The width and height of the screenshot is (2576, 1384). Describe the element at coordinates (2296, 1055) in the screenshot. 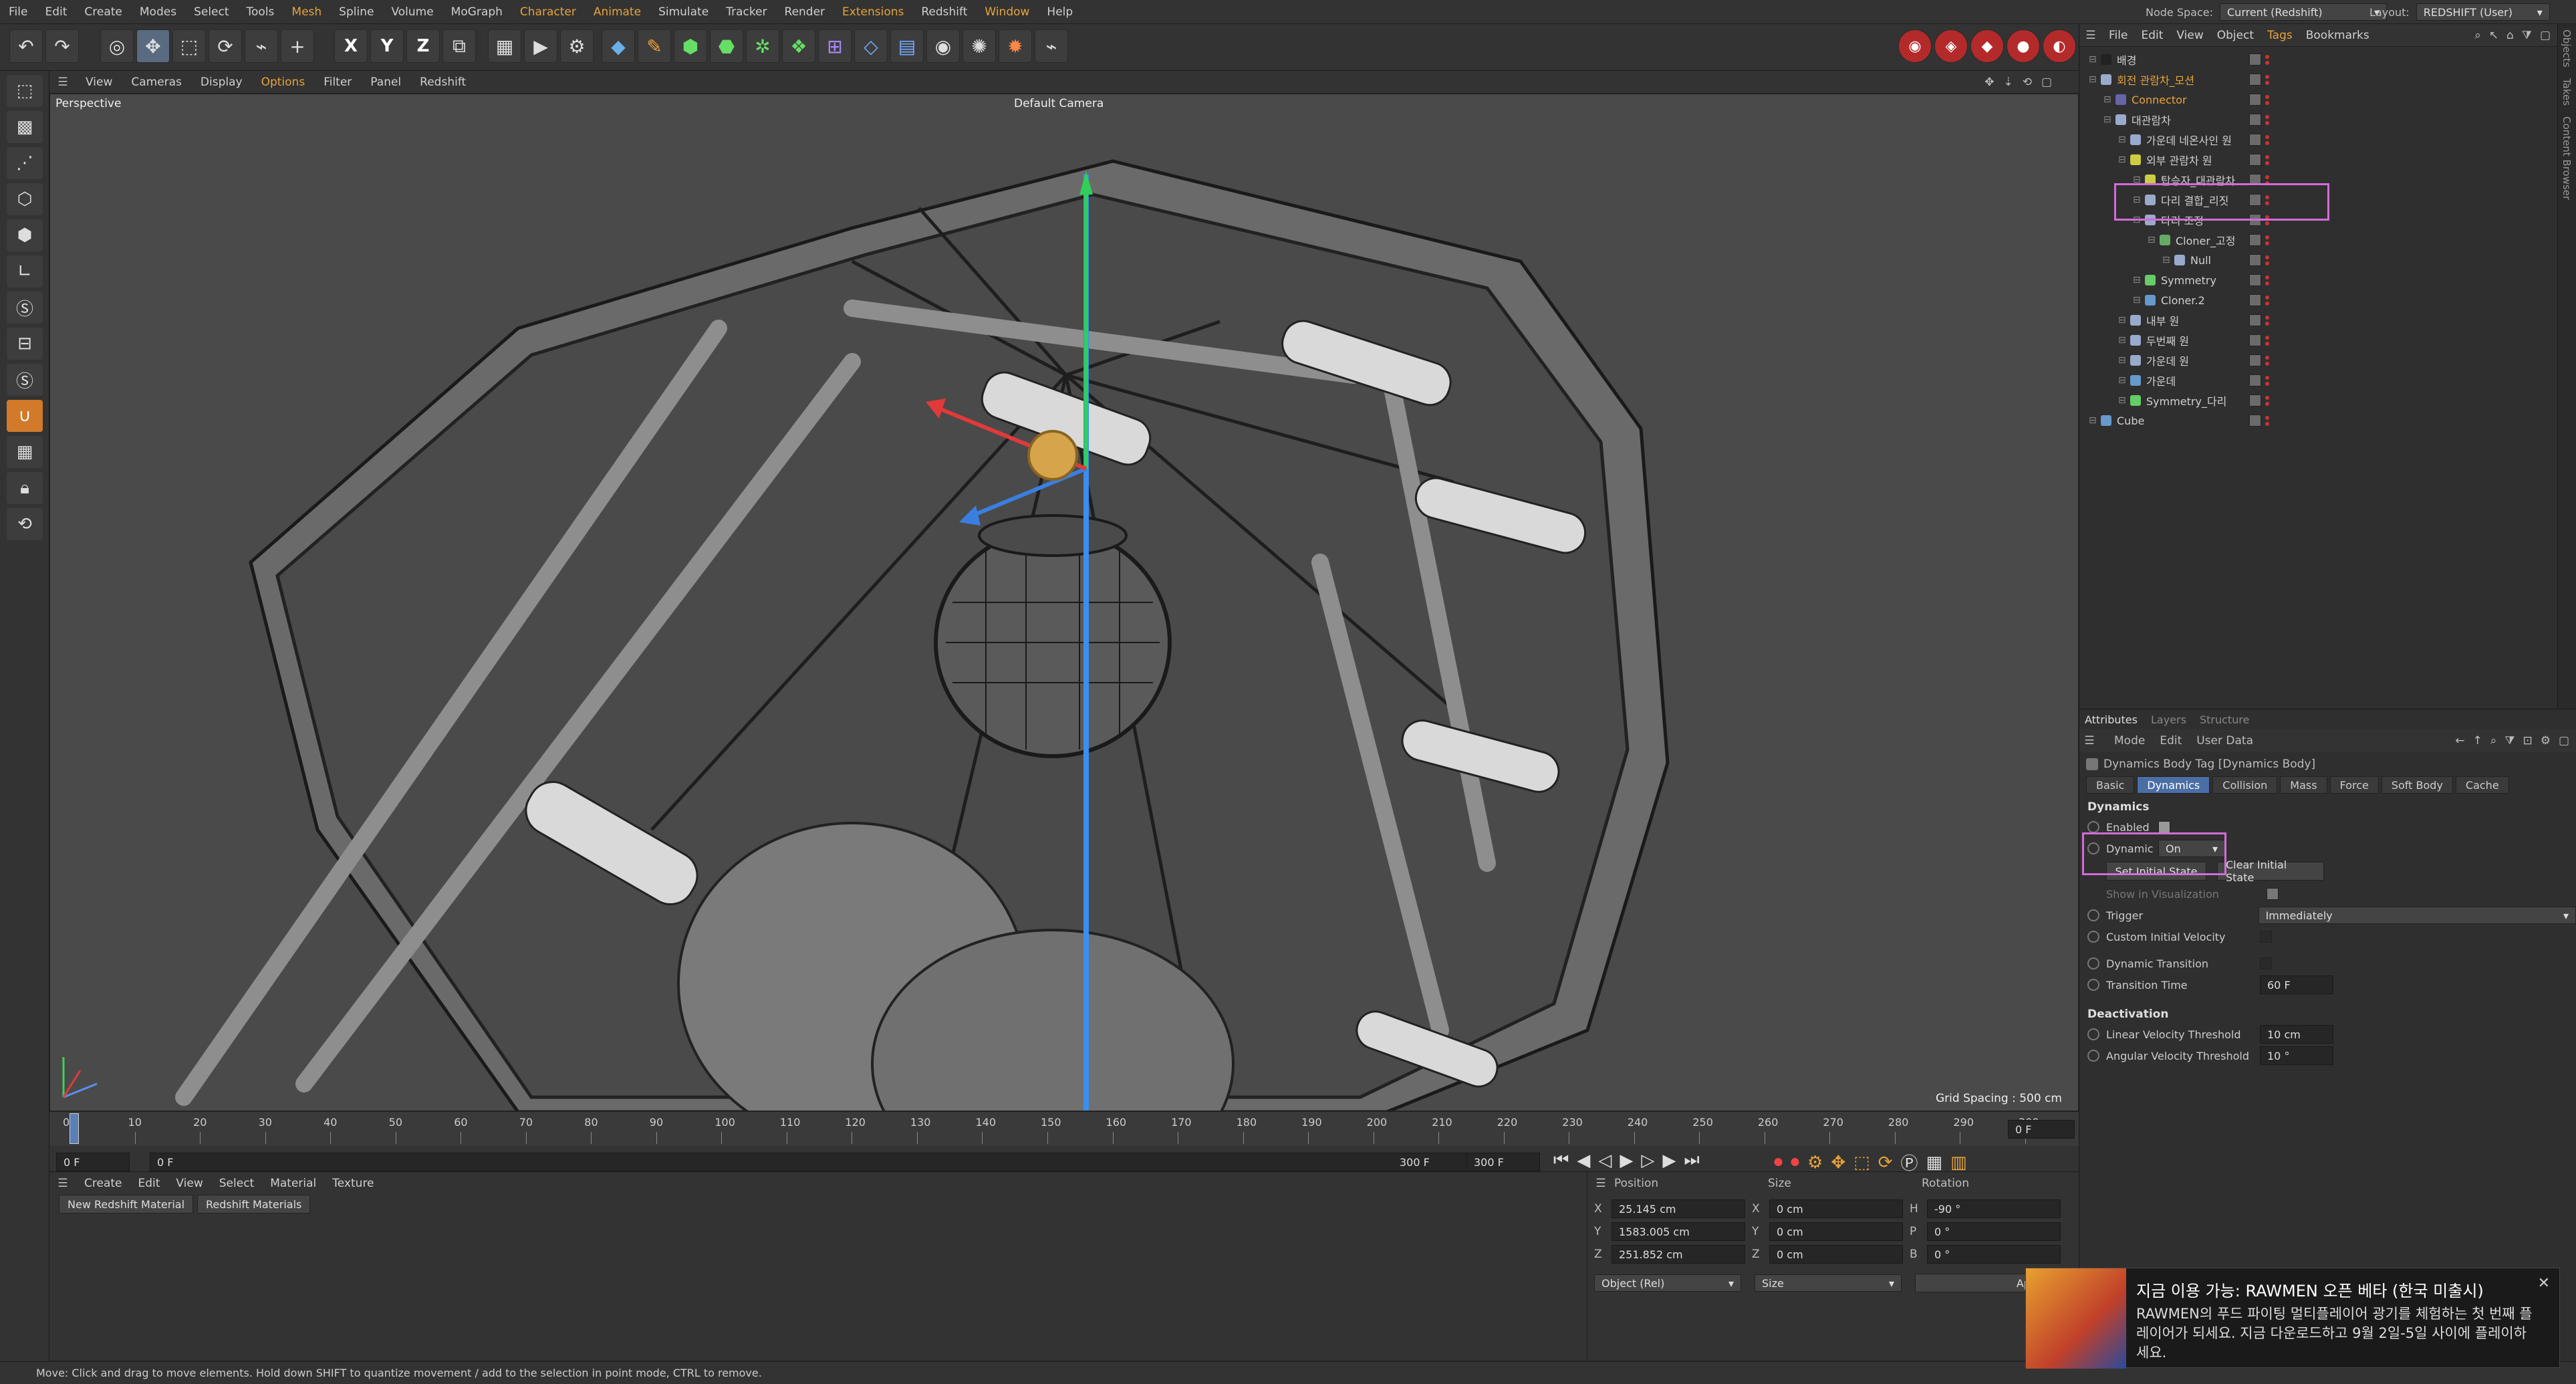

I see `angular-velocity-field: 10 °` at that location.